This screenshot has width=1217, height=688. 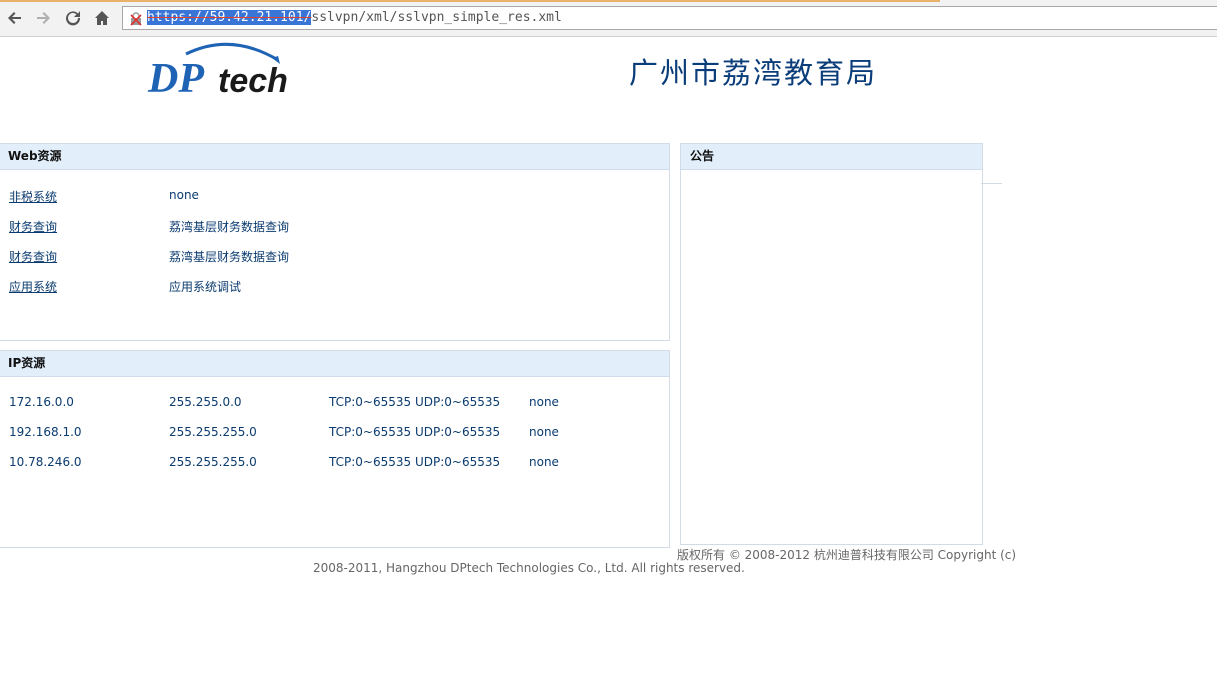 I want to click on web-resource-link: 非税系统, so click(x=33, y=196).